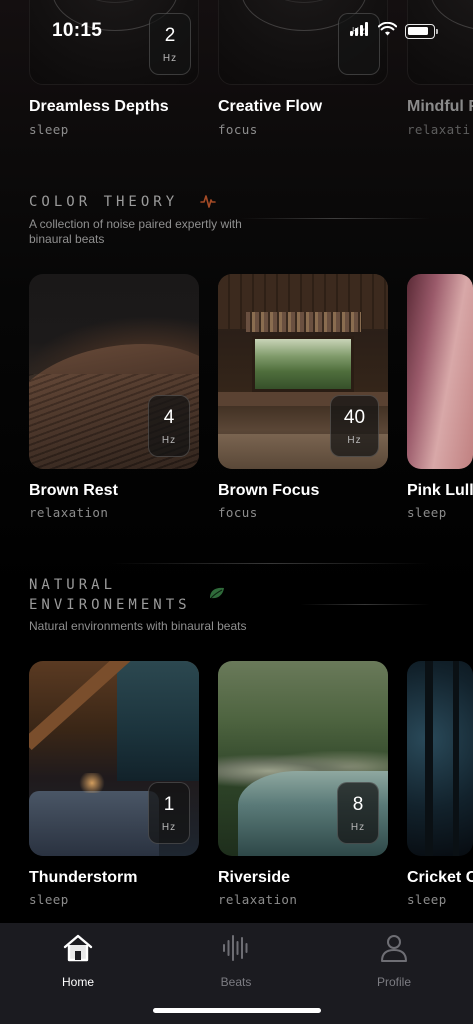 The height and width of the screenshot is (1024, 473). Describe the element at coordinates (77, 982) in the screenshot. I see `tab-label: Home` at that location.